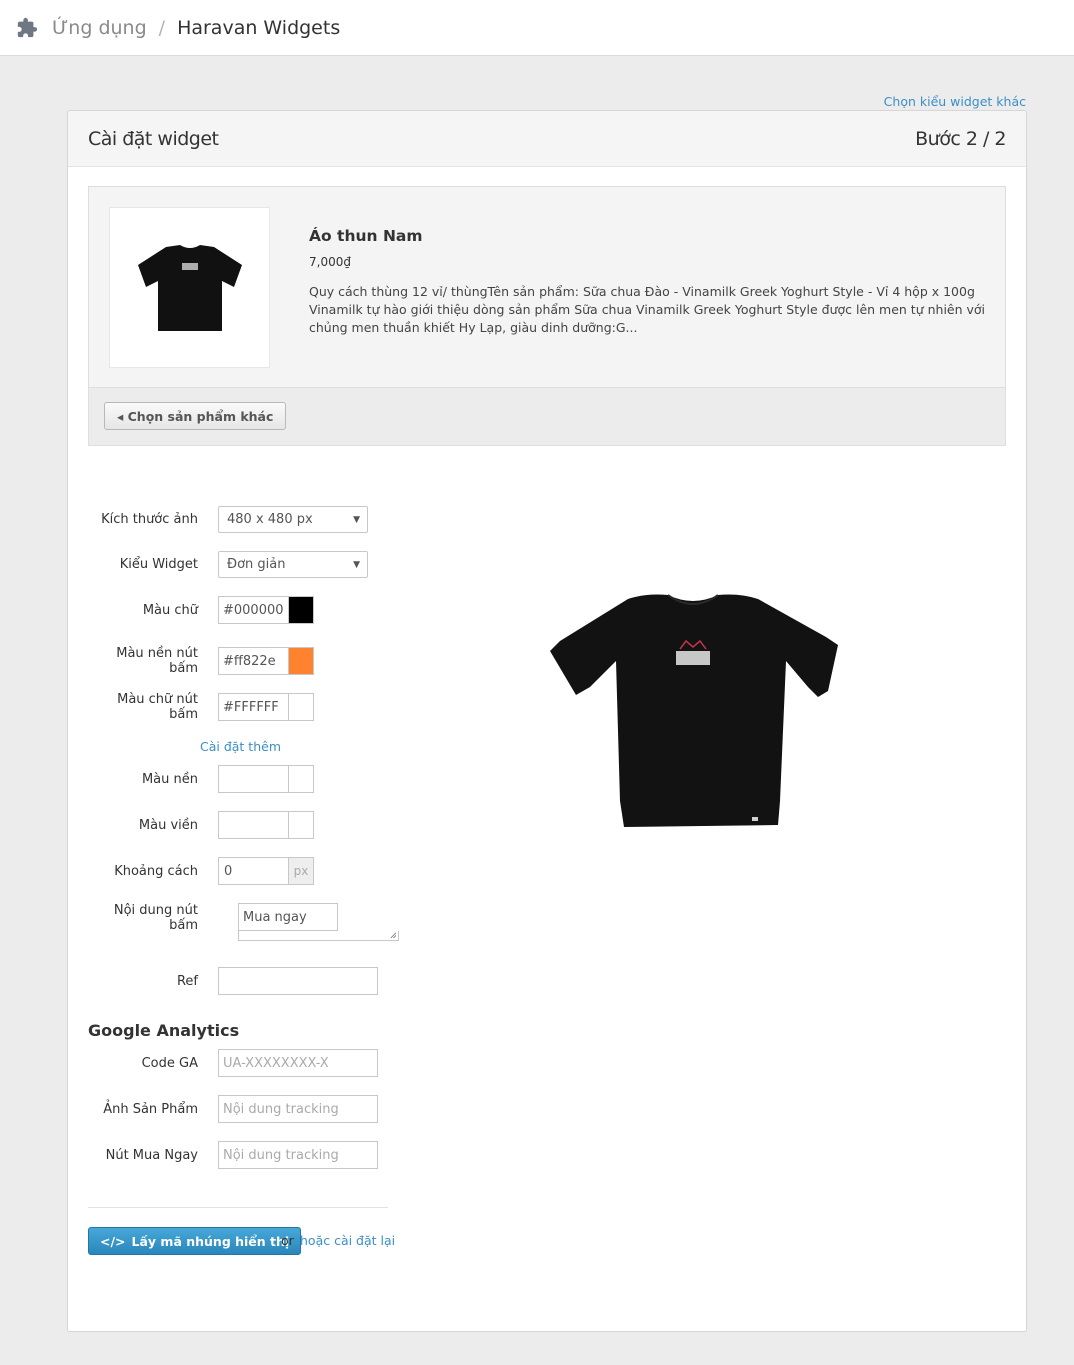 The image size is (1074, 1365). I want to click on puzzle-icon, so click(27, 27).